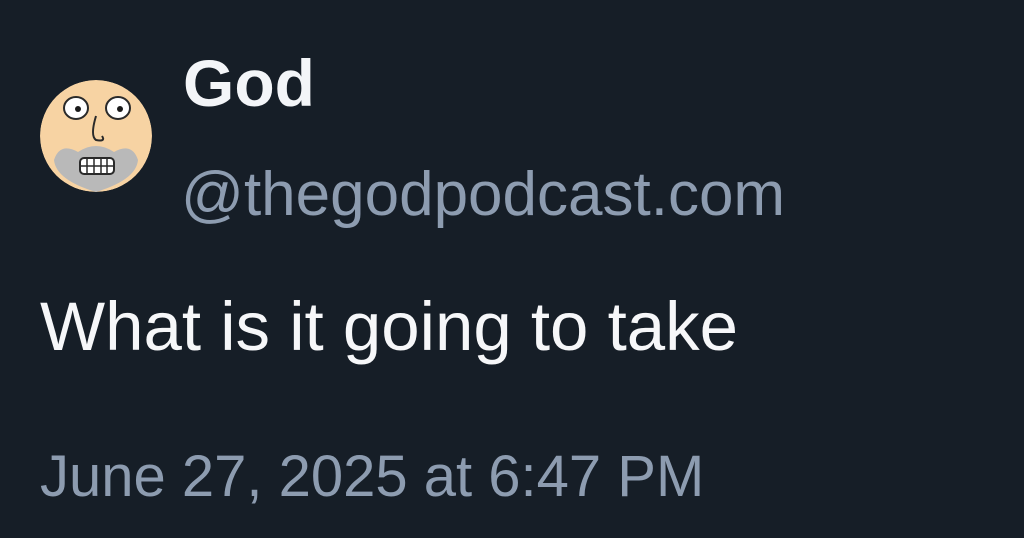 This screenshot has height=538, width=1024. What do you see at coordinates (249, 83) in the screenshot?
I see `author-display-name: God` at bounding box center [249, 83].